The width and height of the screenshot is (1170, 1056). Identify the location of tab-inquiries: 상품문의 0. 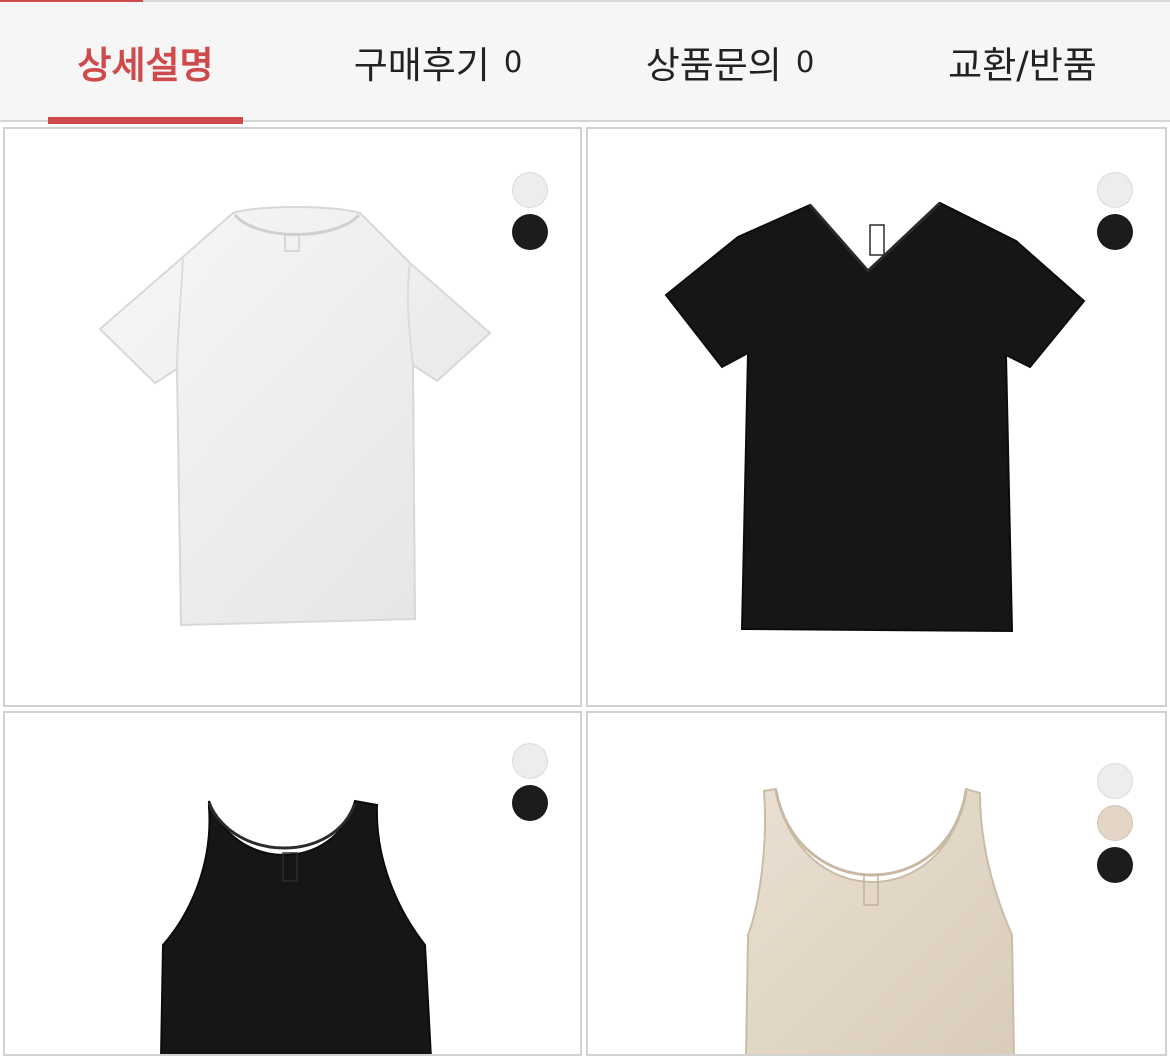
(730, 62).